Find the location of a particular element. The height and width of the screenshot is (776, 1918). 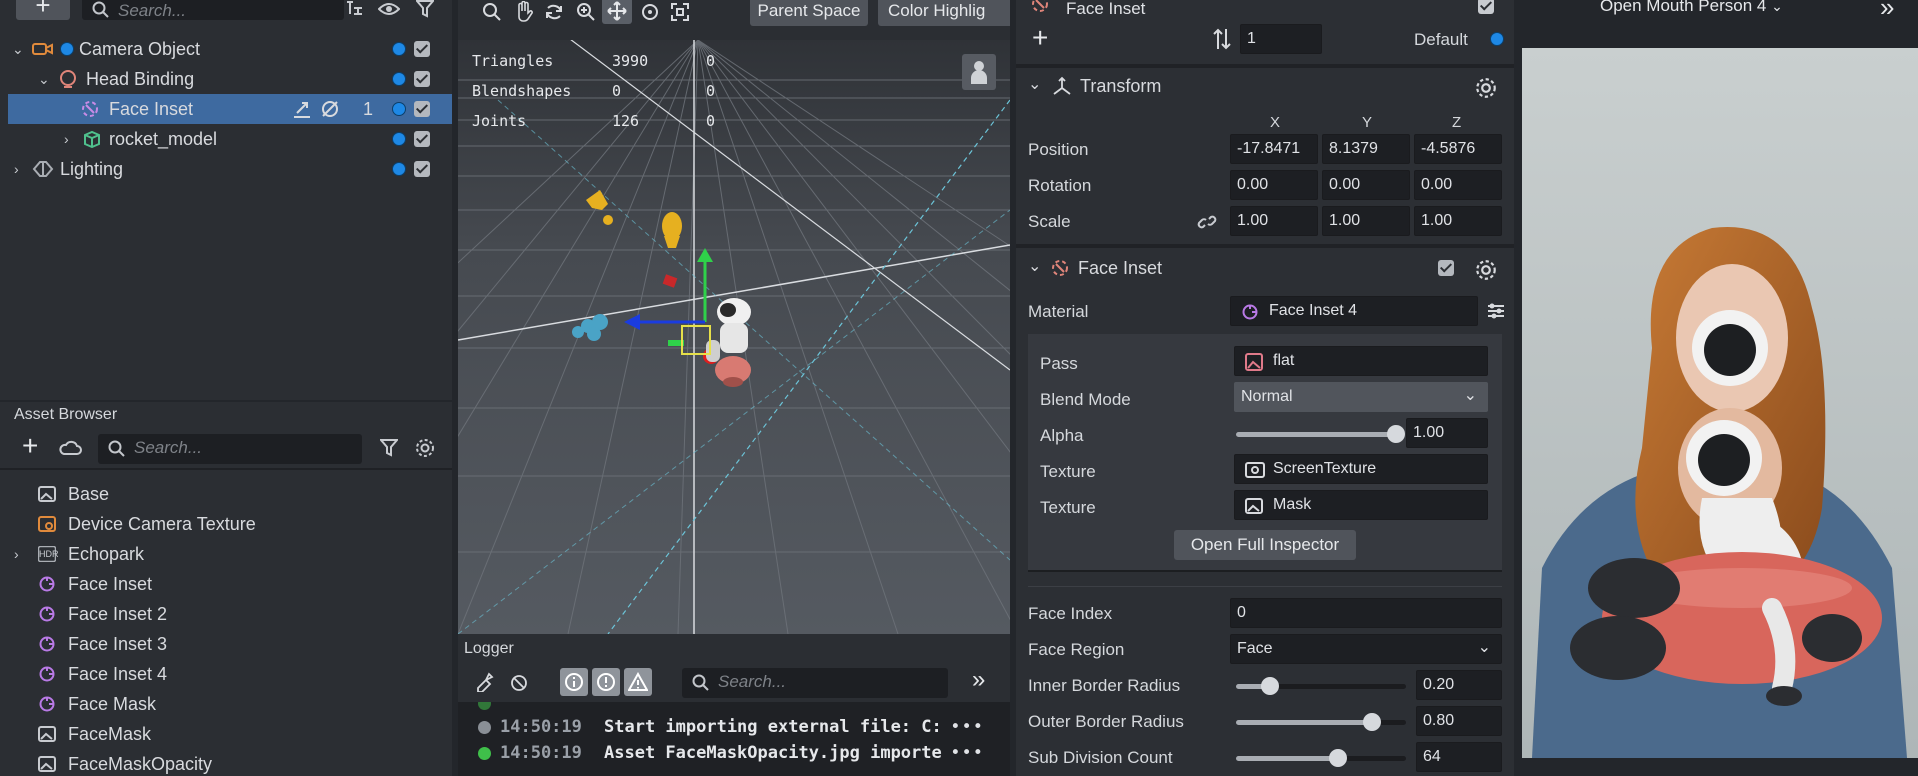

face-region-select: Face ⌄ is located at coordinates (1366, 649).